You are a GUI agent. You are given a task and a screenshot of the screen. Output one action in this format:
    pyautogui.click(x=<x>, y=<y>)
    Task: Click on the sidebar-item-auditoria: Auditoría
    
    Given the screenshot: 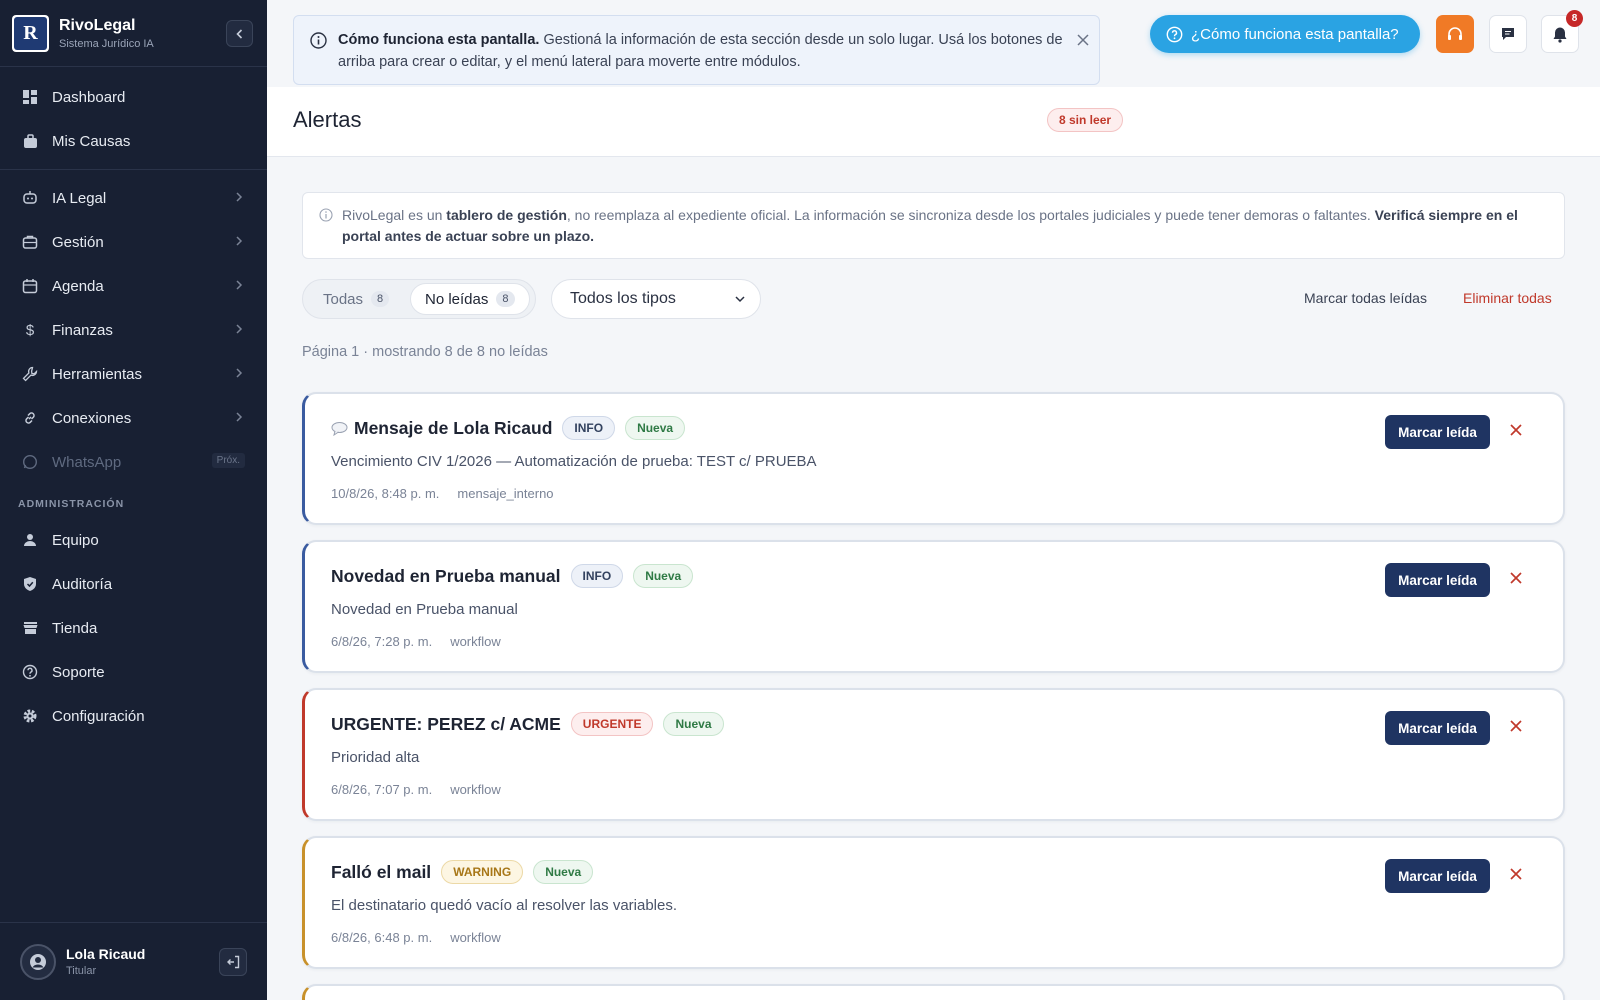 What is the action you would take?
    pyautogui.click(x=133, y=584)
    